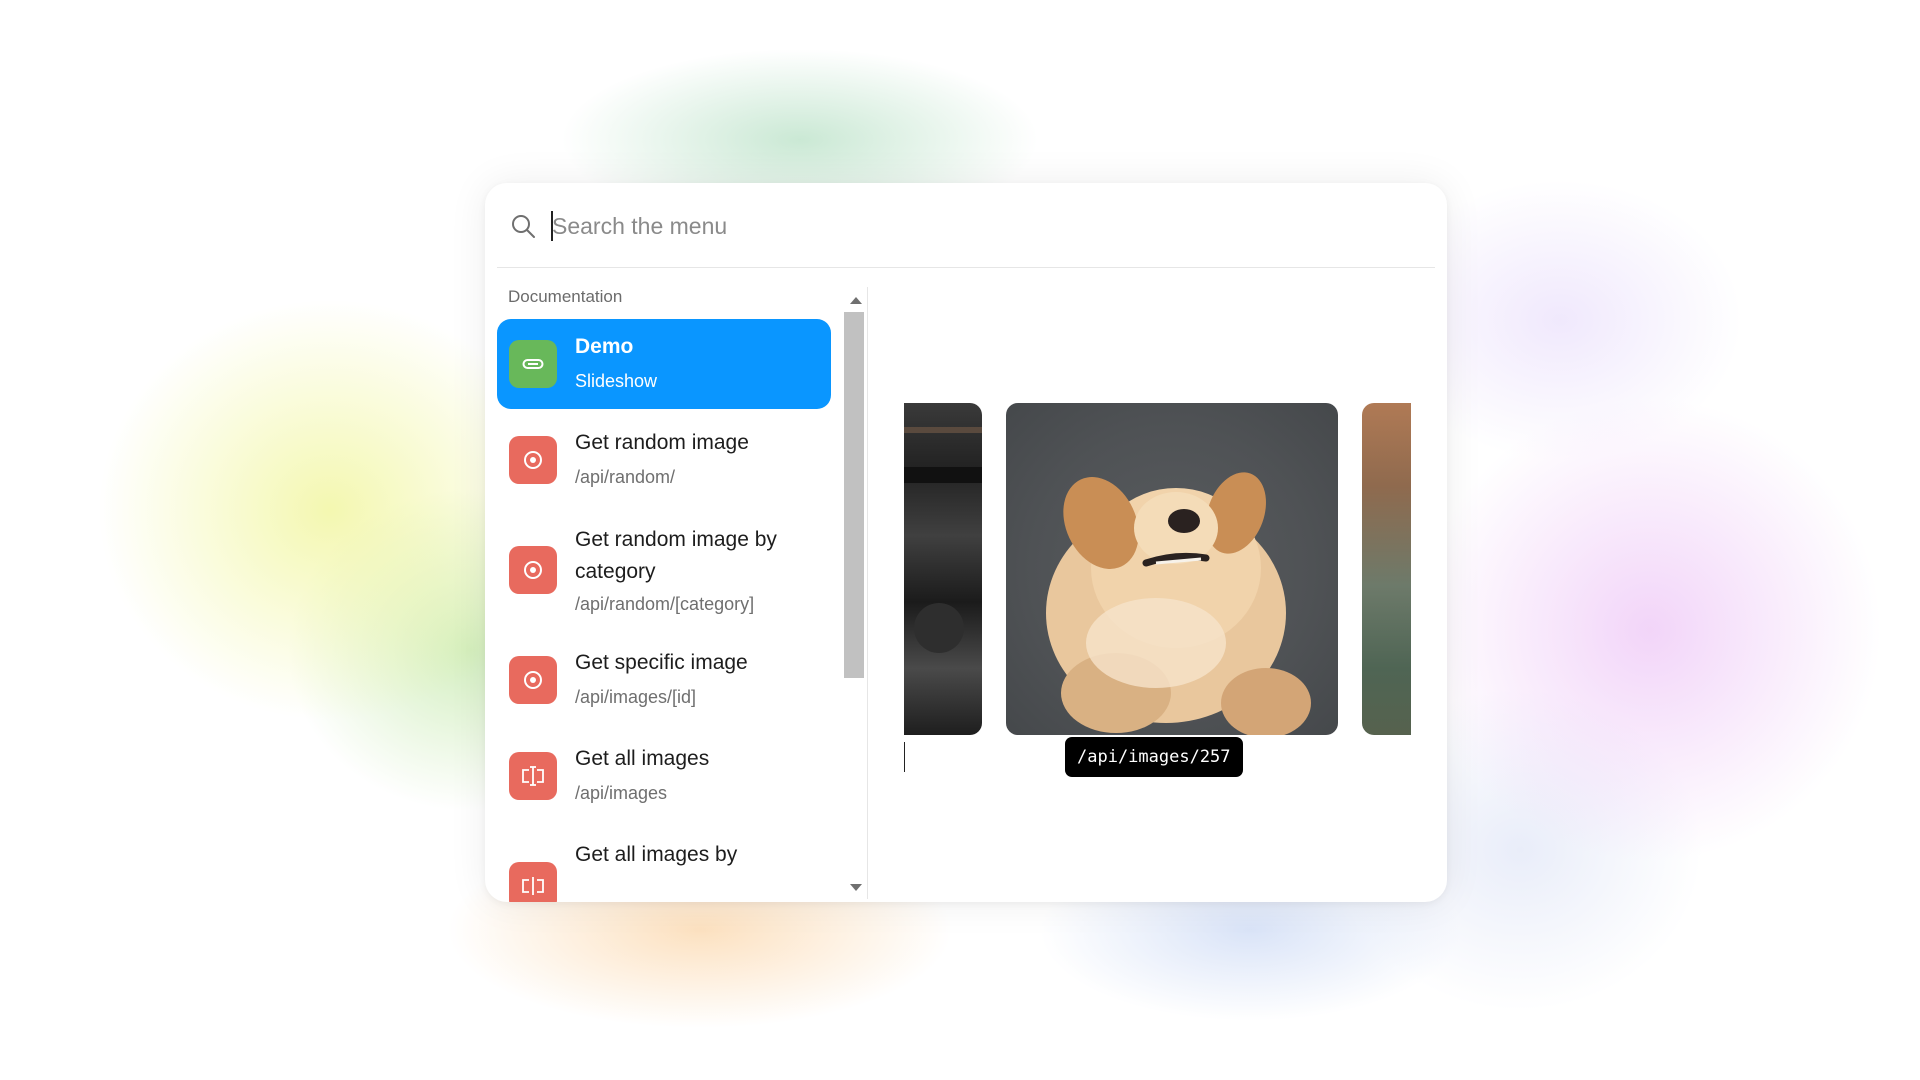 This screenshot has width=1920, height=1080. Describe the element at coordinates (665, 604) in the screenshot. I see `menu-item-subtitle: /api/random/[category]` at that location.